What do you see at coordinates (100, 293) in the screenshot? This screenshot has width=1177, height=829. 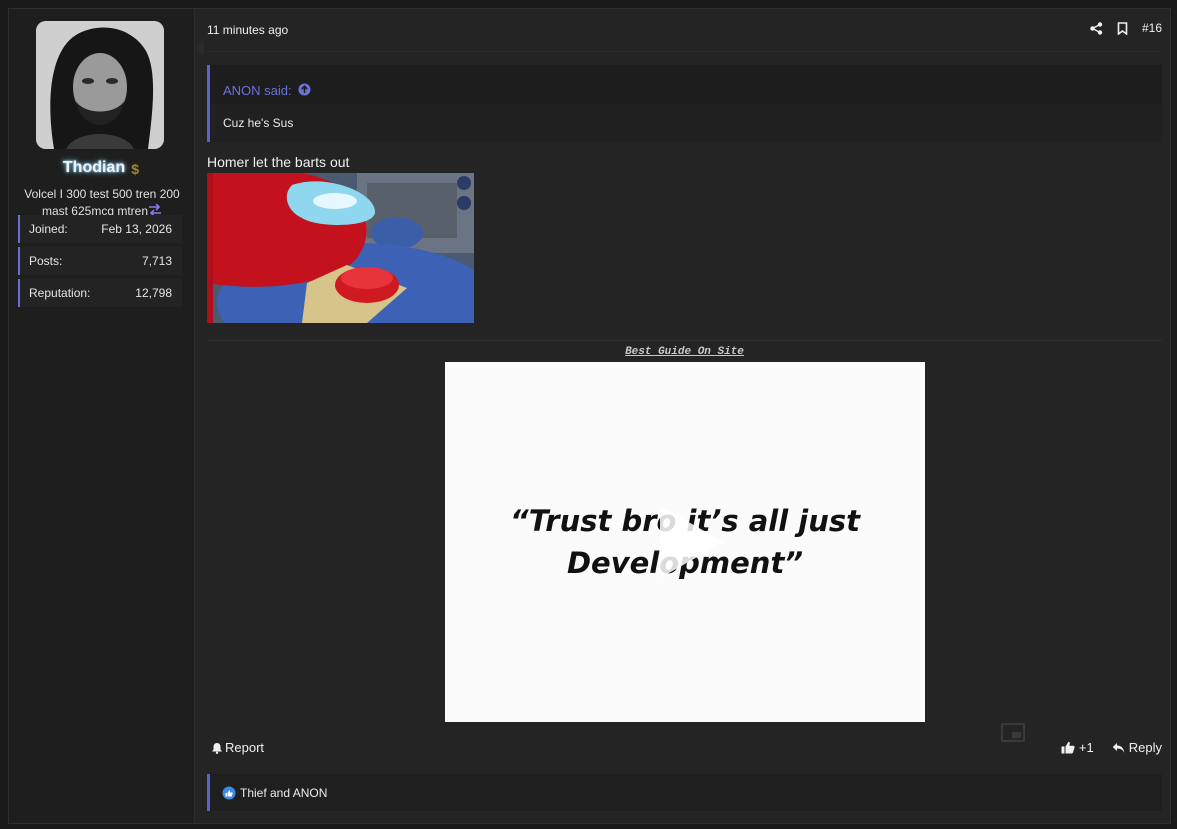 I see `stat-reputation: Reputation: 12,798` at bounding box center [100, 293].